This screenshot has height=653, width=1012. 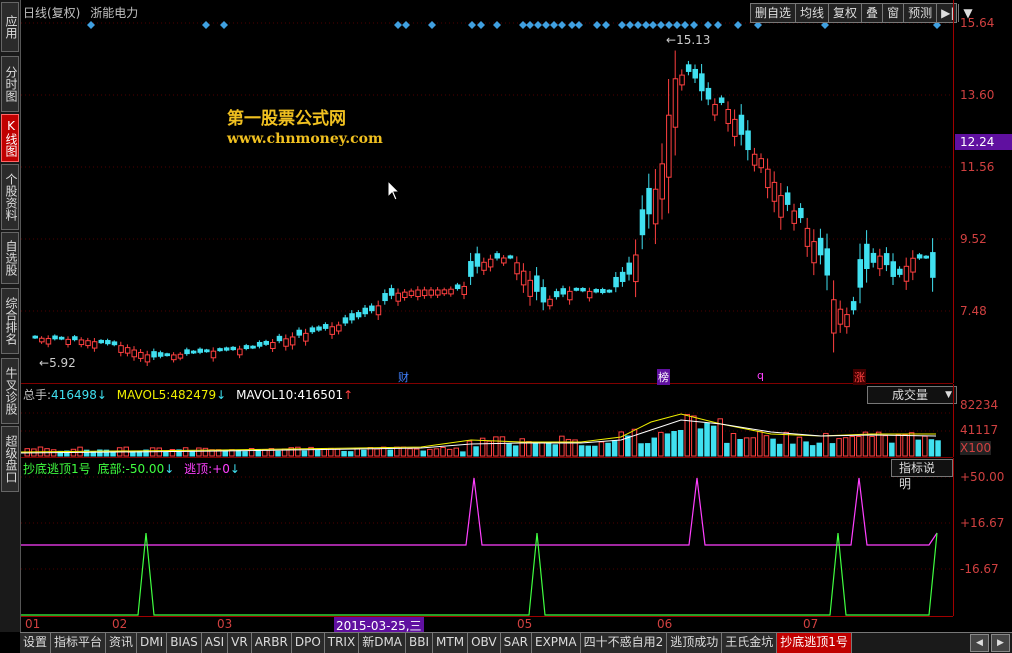 I want to click on event-mark-q: q, so click(x=760, y=375).